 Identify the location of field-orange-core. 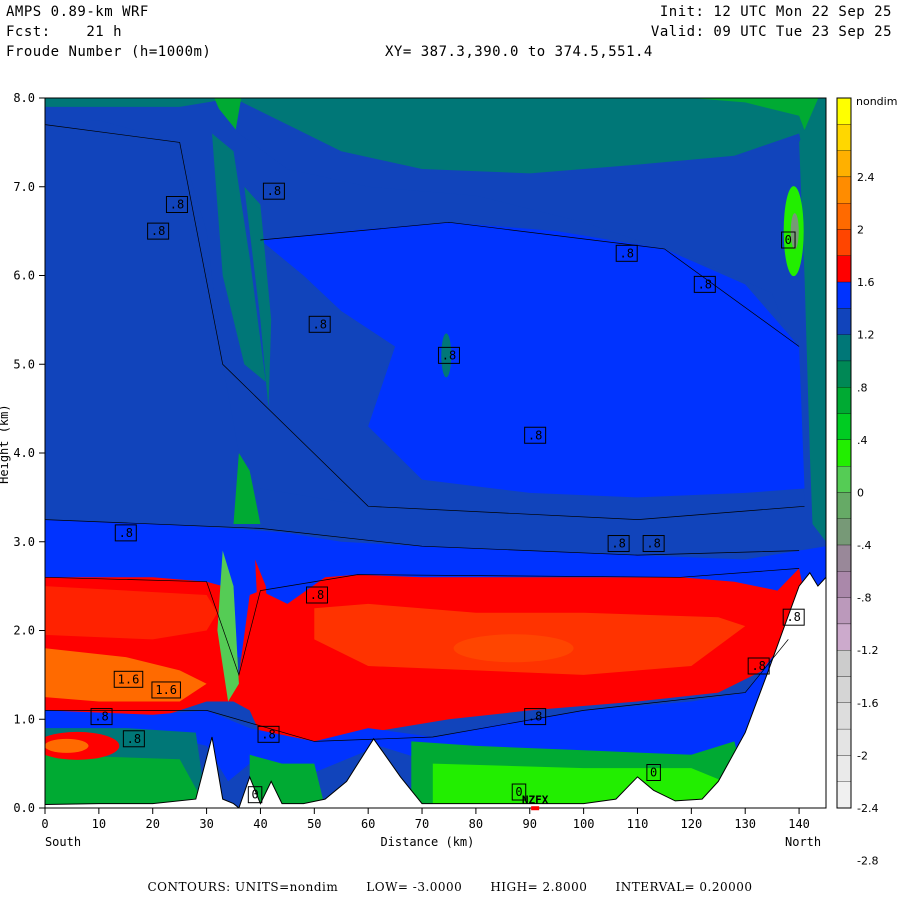
(513, 648).